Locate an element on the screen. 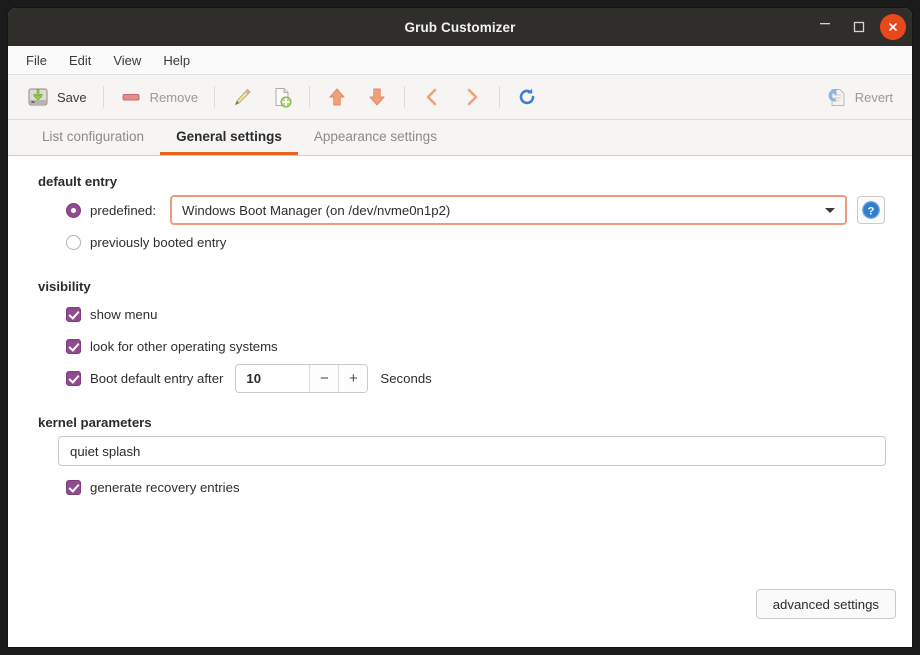 Image resolution: width=920 pixels, height=655 pixels. kernel-parameters-input: quiet splash is located at coordinates (472, 451).